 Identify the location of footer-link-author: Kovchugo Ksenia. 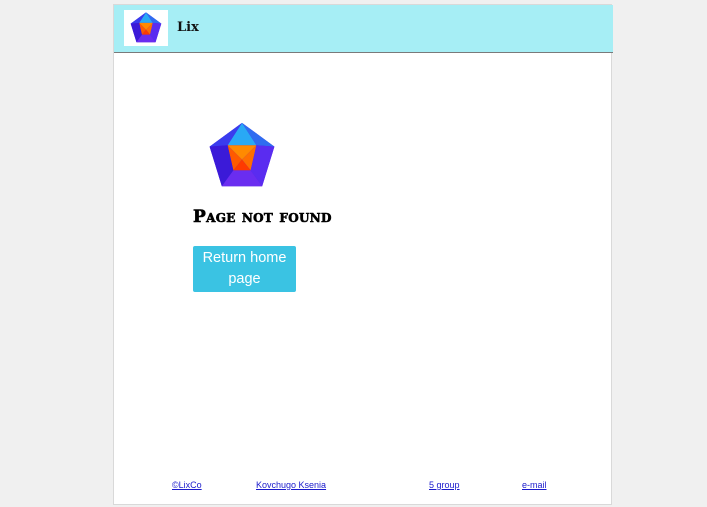
(291, 485).